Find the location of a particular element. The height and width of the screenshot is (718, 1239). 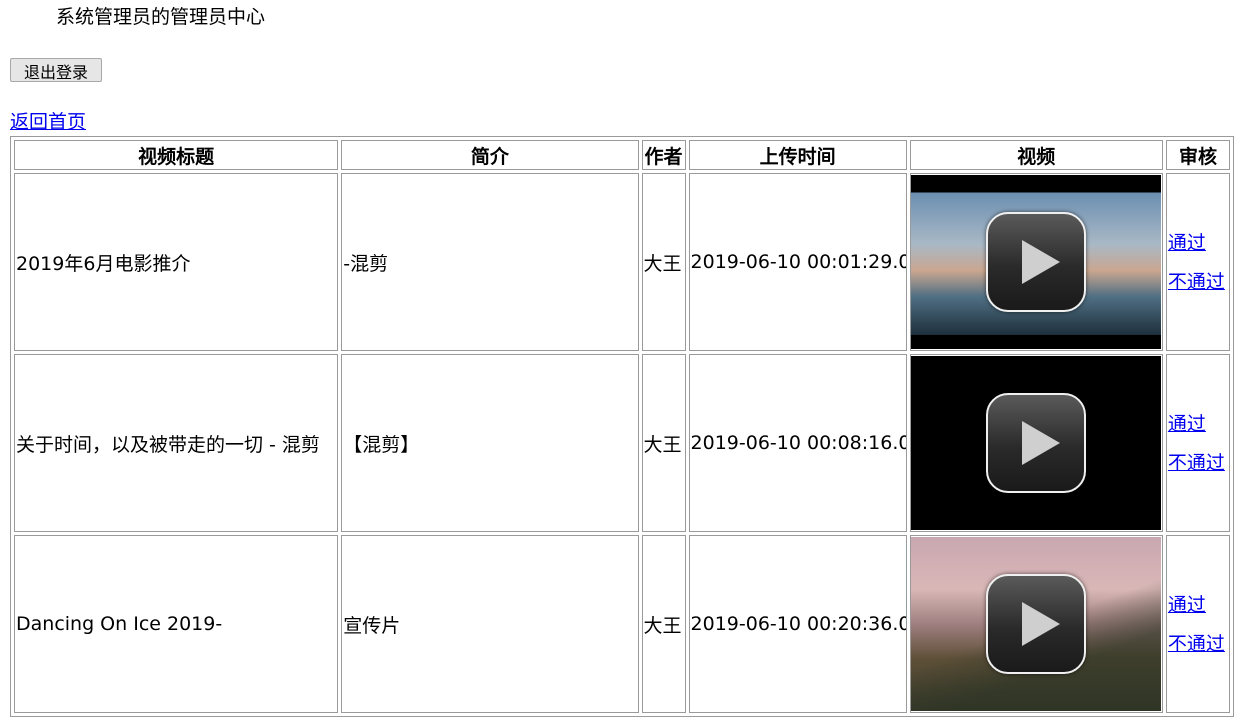

video-title: Dancing On Ice 2019- is located at coordinates (176, 624).